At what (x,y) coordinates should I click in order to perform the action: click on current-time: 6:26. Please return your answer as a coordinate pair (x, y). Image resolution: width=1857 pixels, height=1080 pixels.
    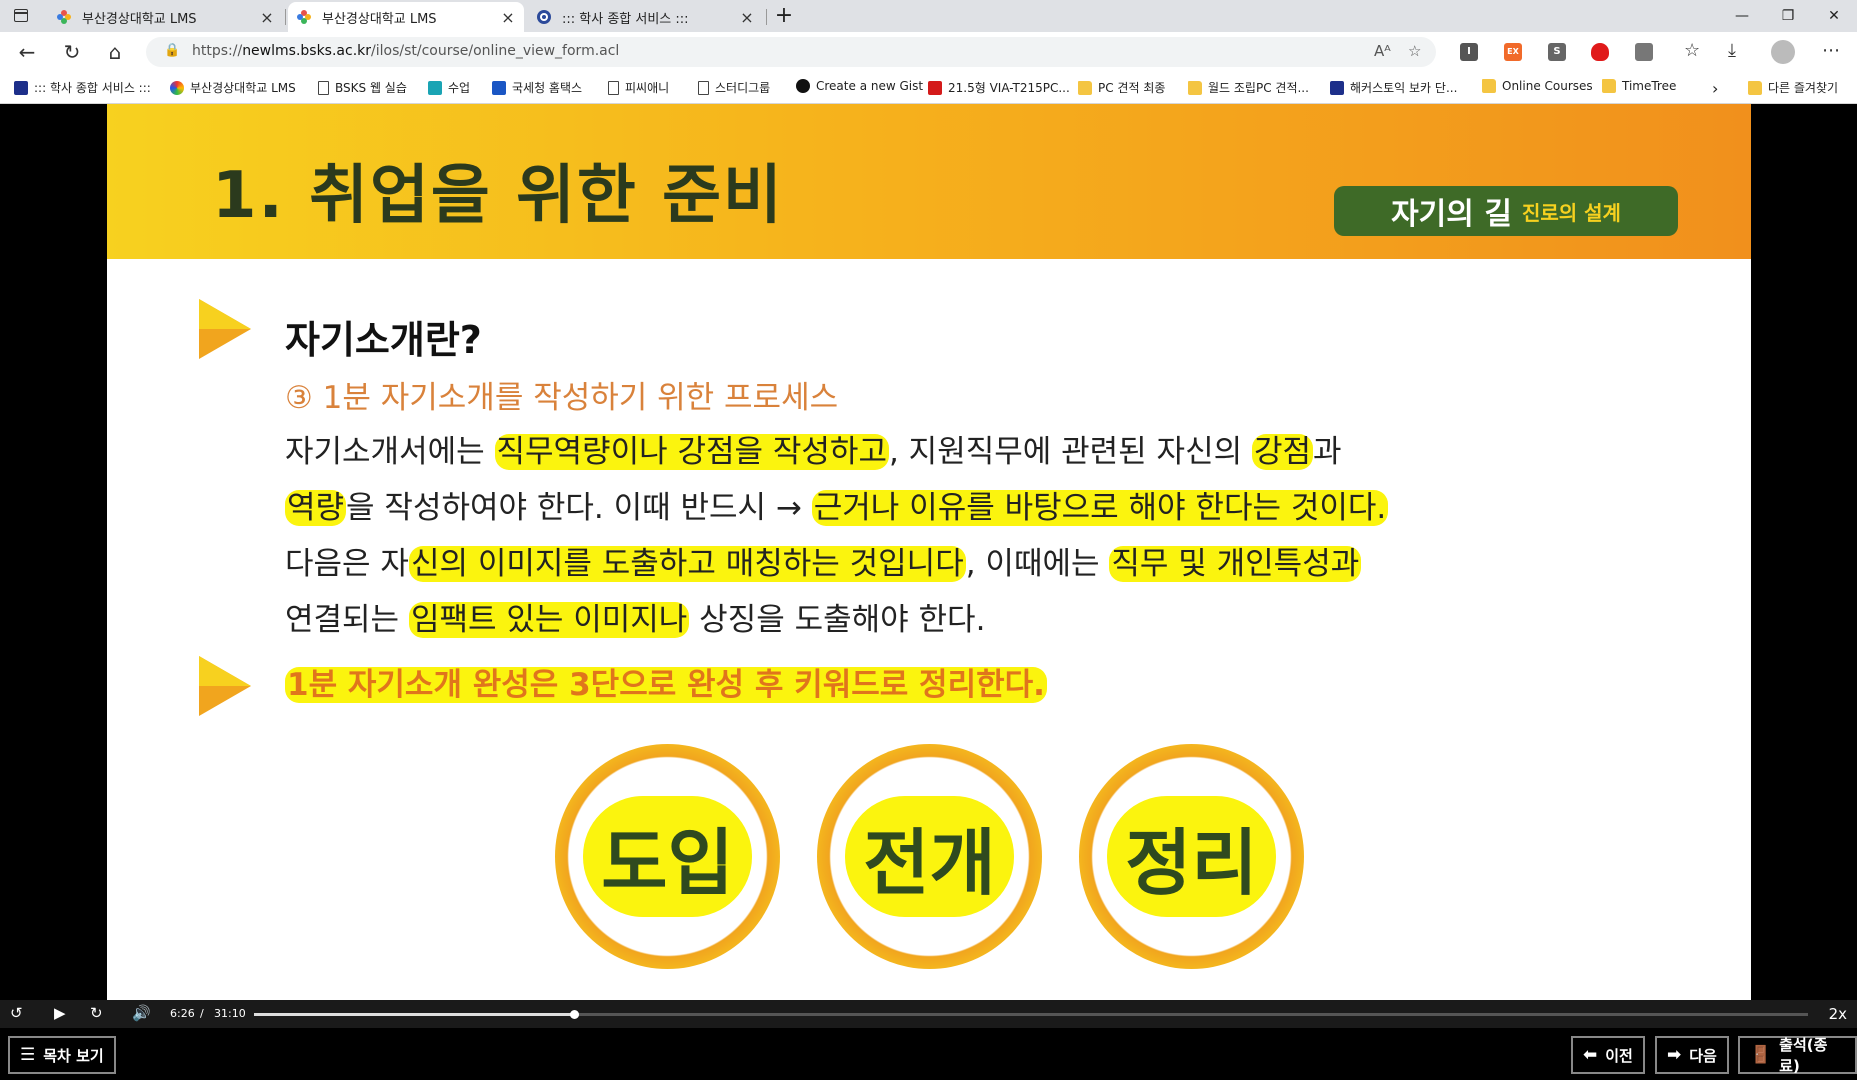
    Looking at the image, I should click on (182, 1013).